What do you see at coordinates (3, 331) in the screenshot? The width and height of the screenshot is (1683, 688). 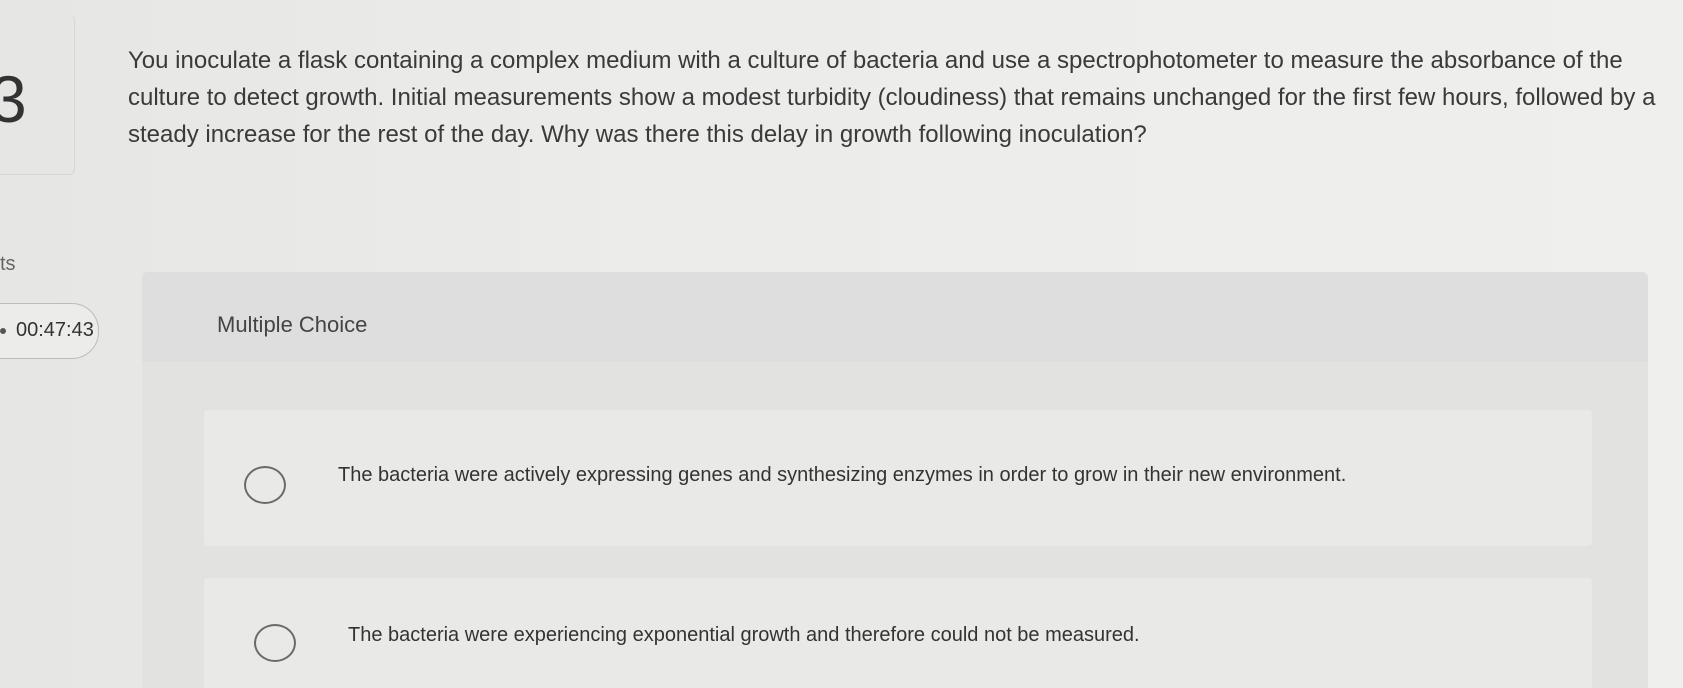 I see `timer-dot-icon` at bounding box center [3, 331].